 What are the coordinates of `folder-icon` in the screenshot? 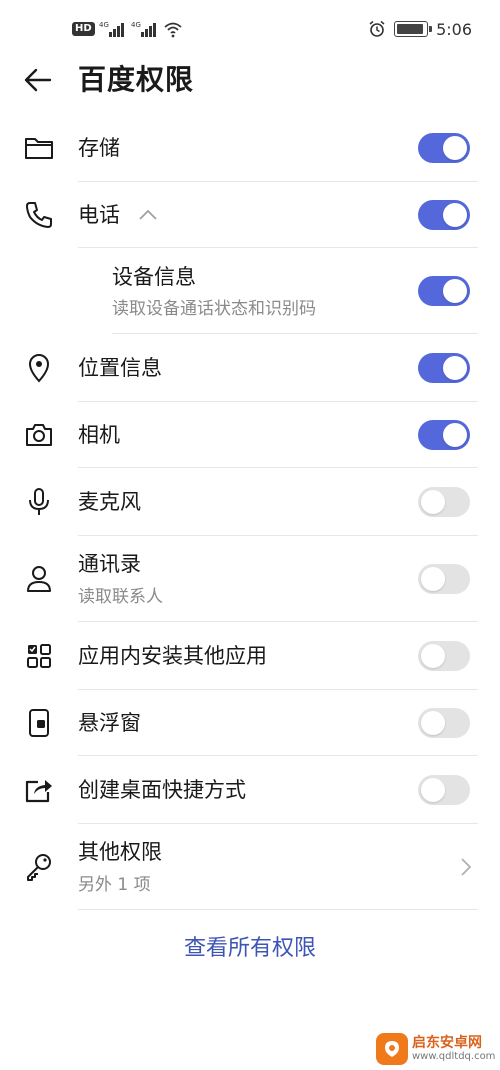 It's located at (39, 148).